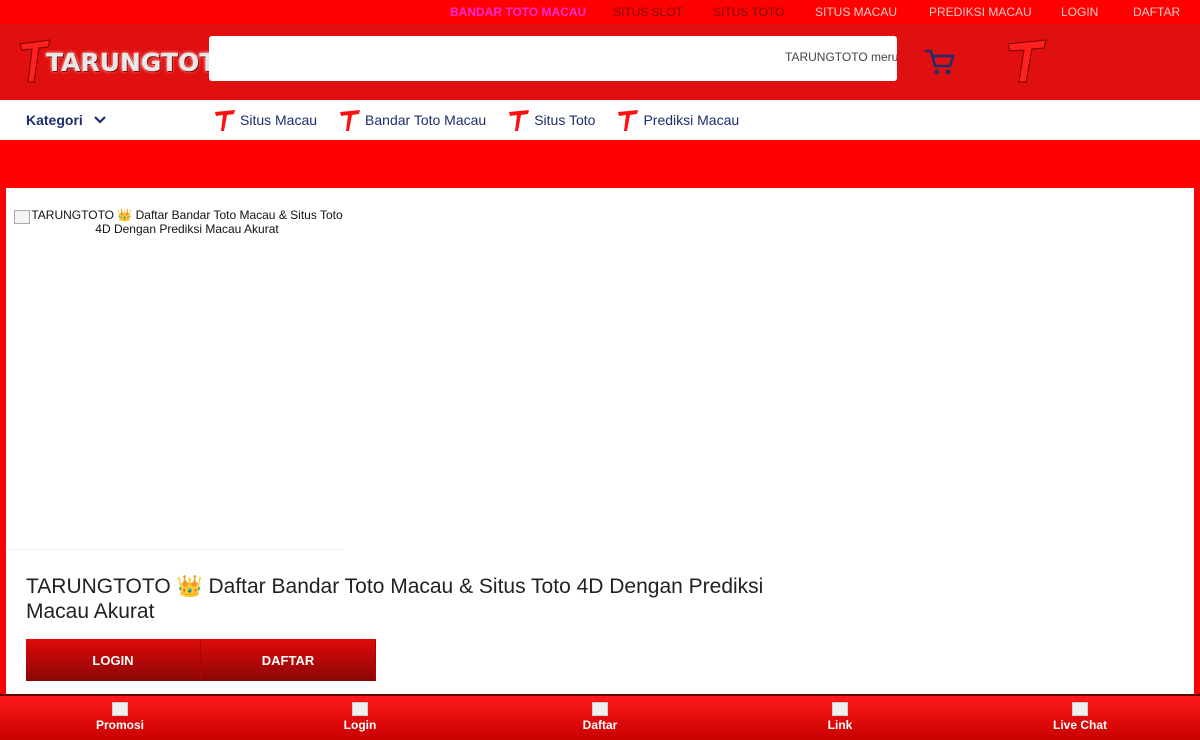 The image size is (1200, 740). What do you see at coordinates (426, 120) in the screenshot?
I see `catlink-label: Bandar Toto Macau` at bounding box center [426, 120].